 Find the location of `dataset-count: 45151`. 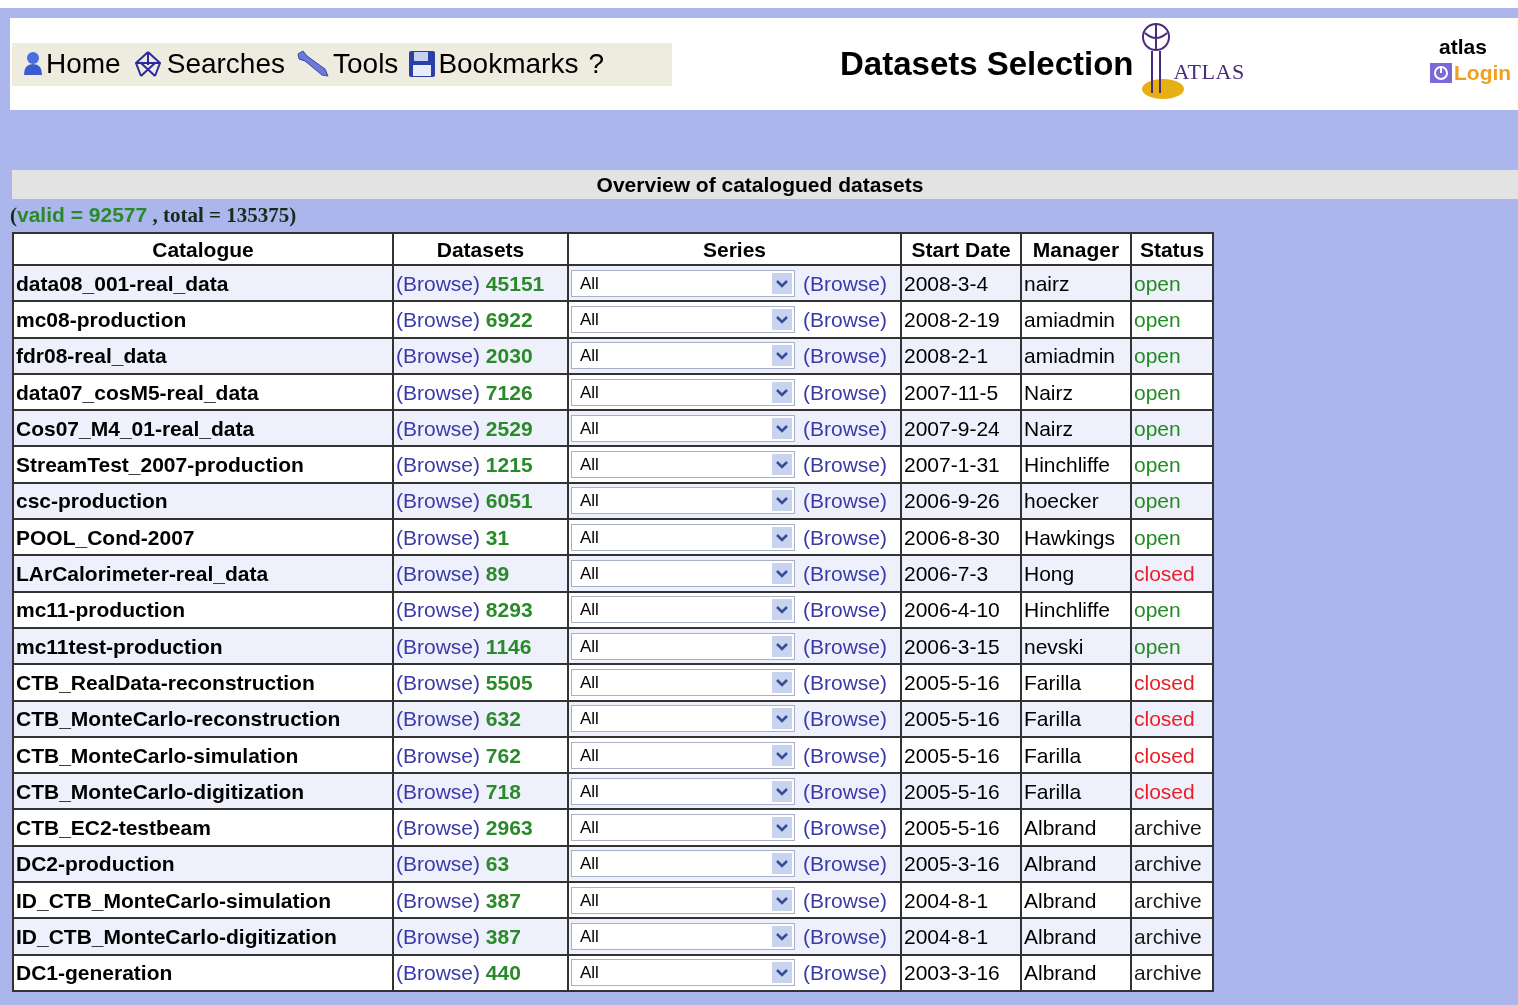

dataset-count: 45151 is located at coordinates (515, 283).